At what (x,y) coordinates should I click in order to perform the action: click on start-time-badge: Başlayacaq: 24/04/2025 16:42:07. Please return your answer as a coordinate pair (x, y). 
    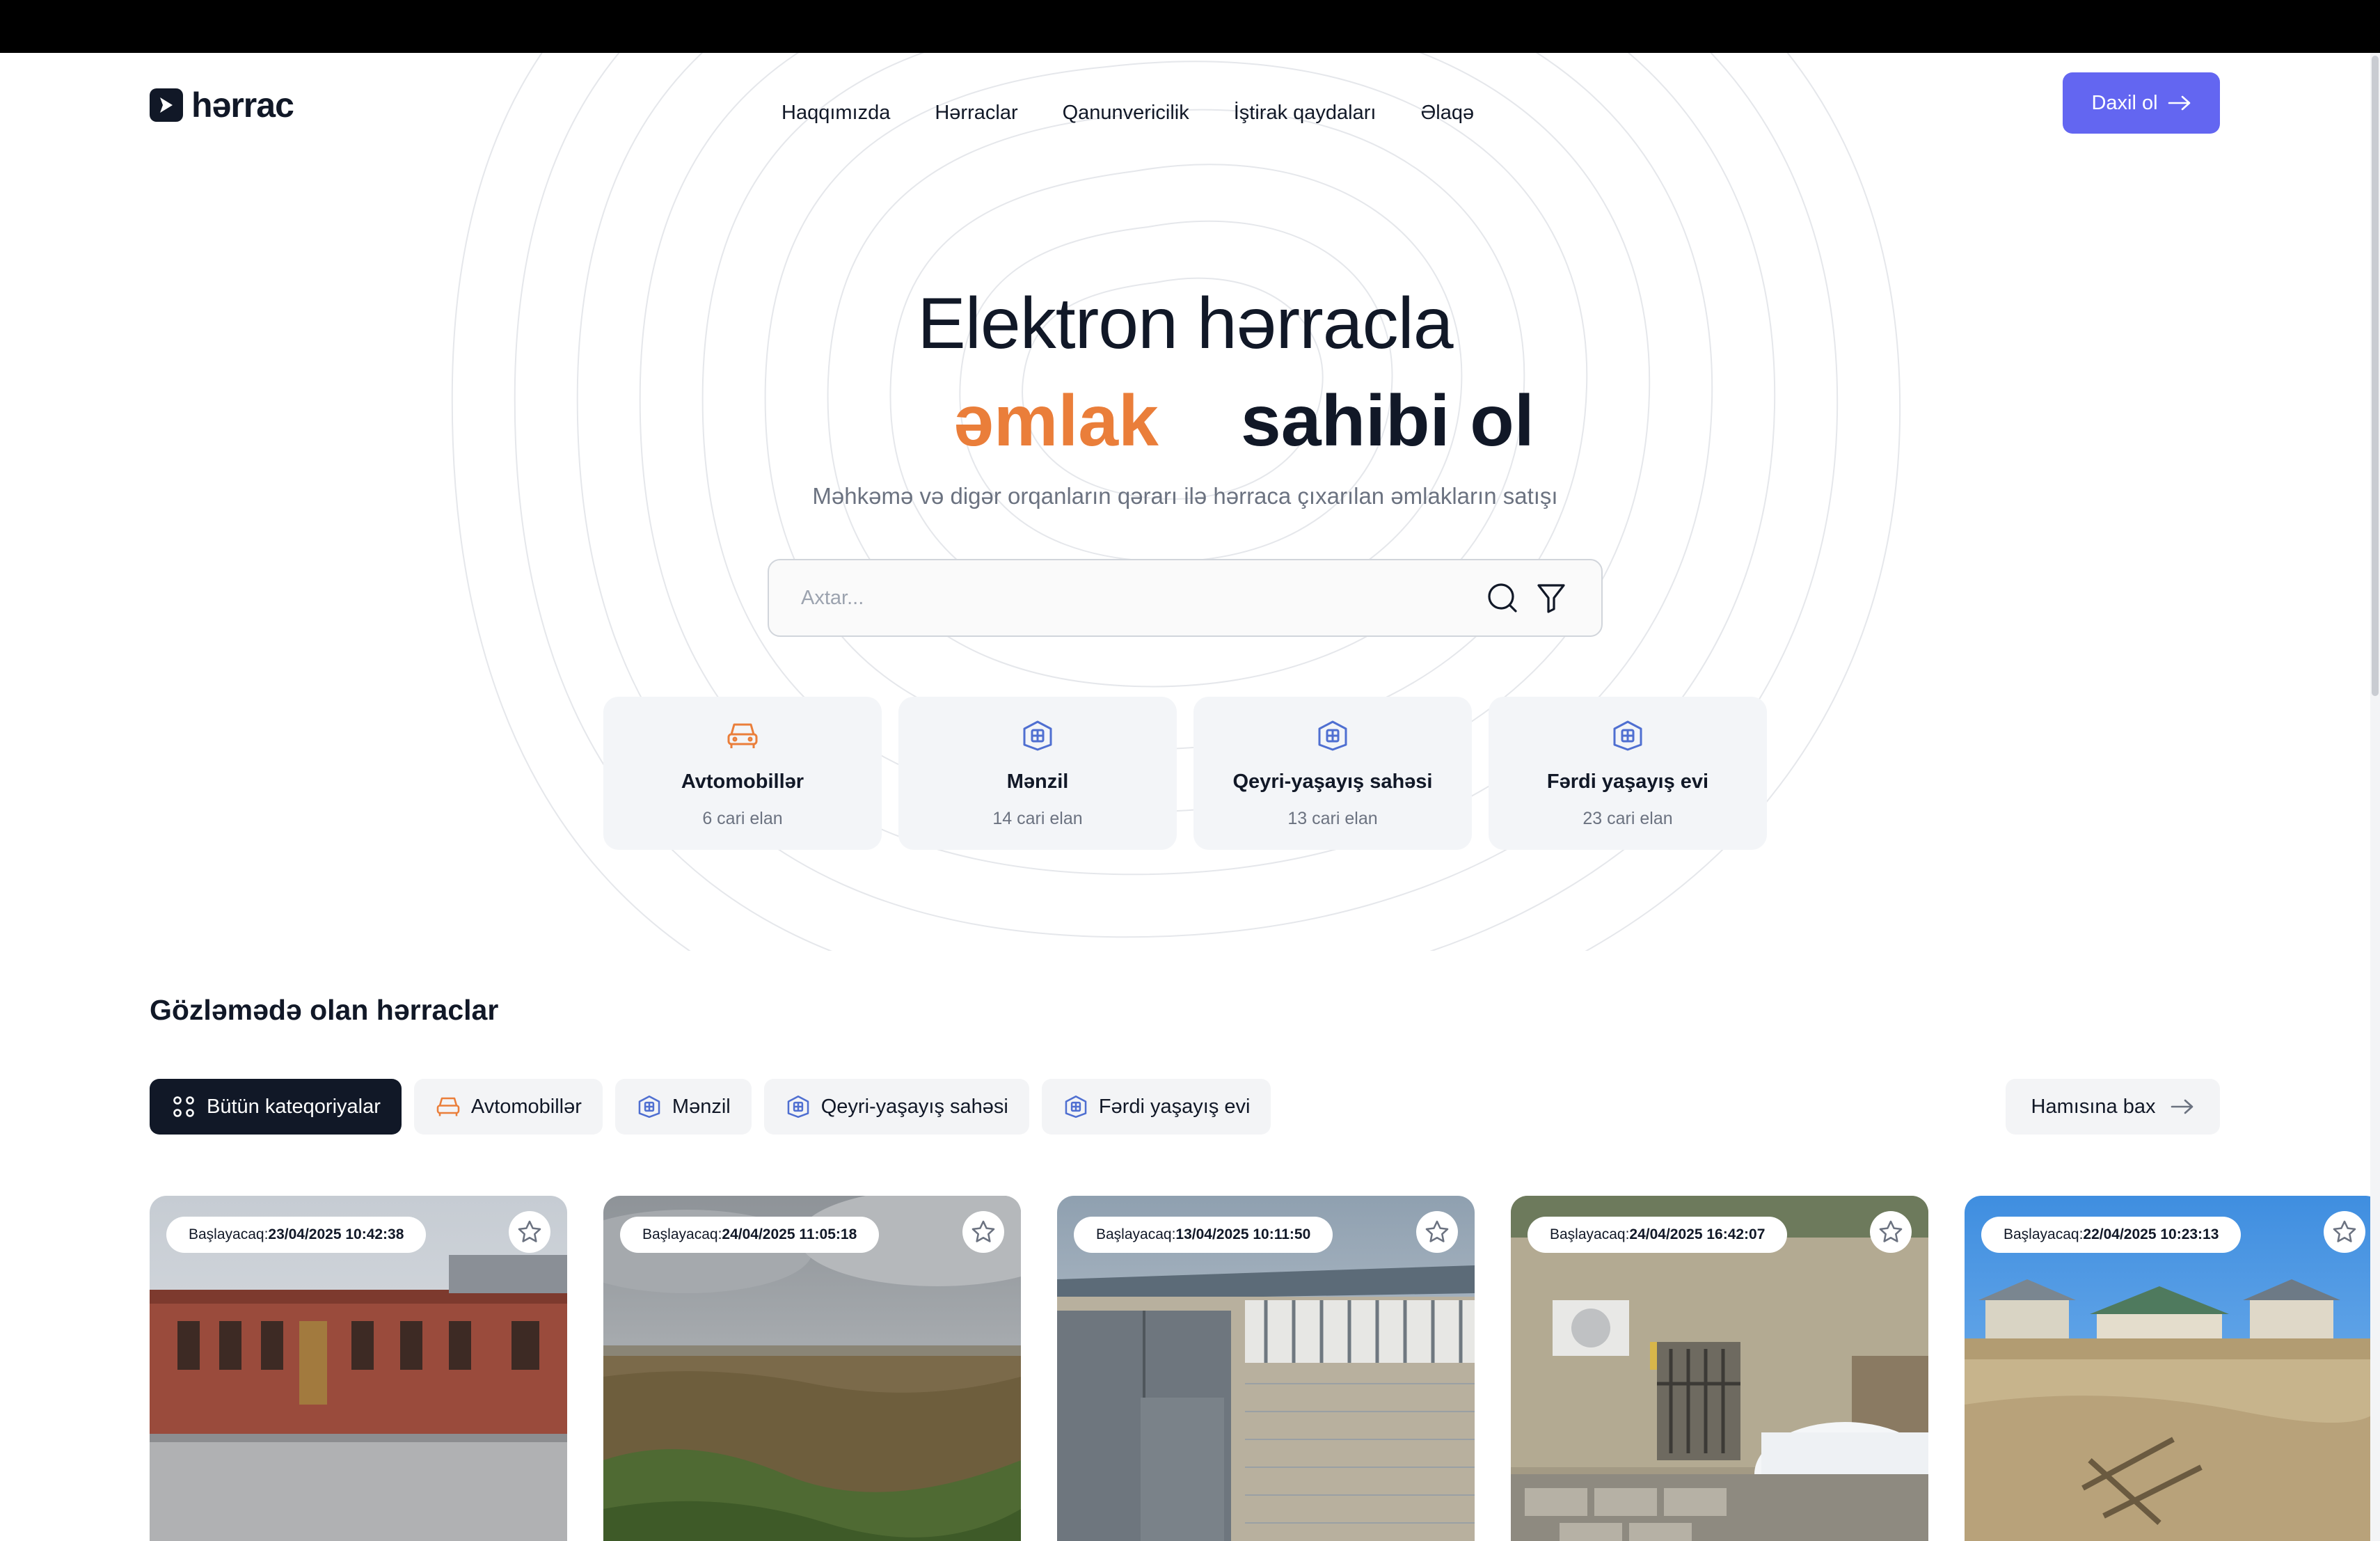
    Looking at the image, I should click on (1658, 1235).